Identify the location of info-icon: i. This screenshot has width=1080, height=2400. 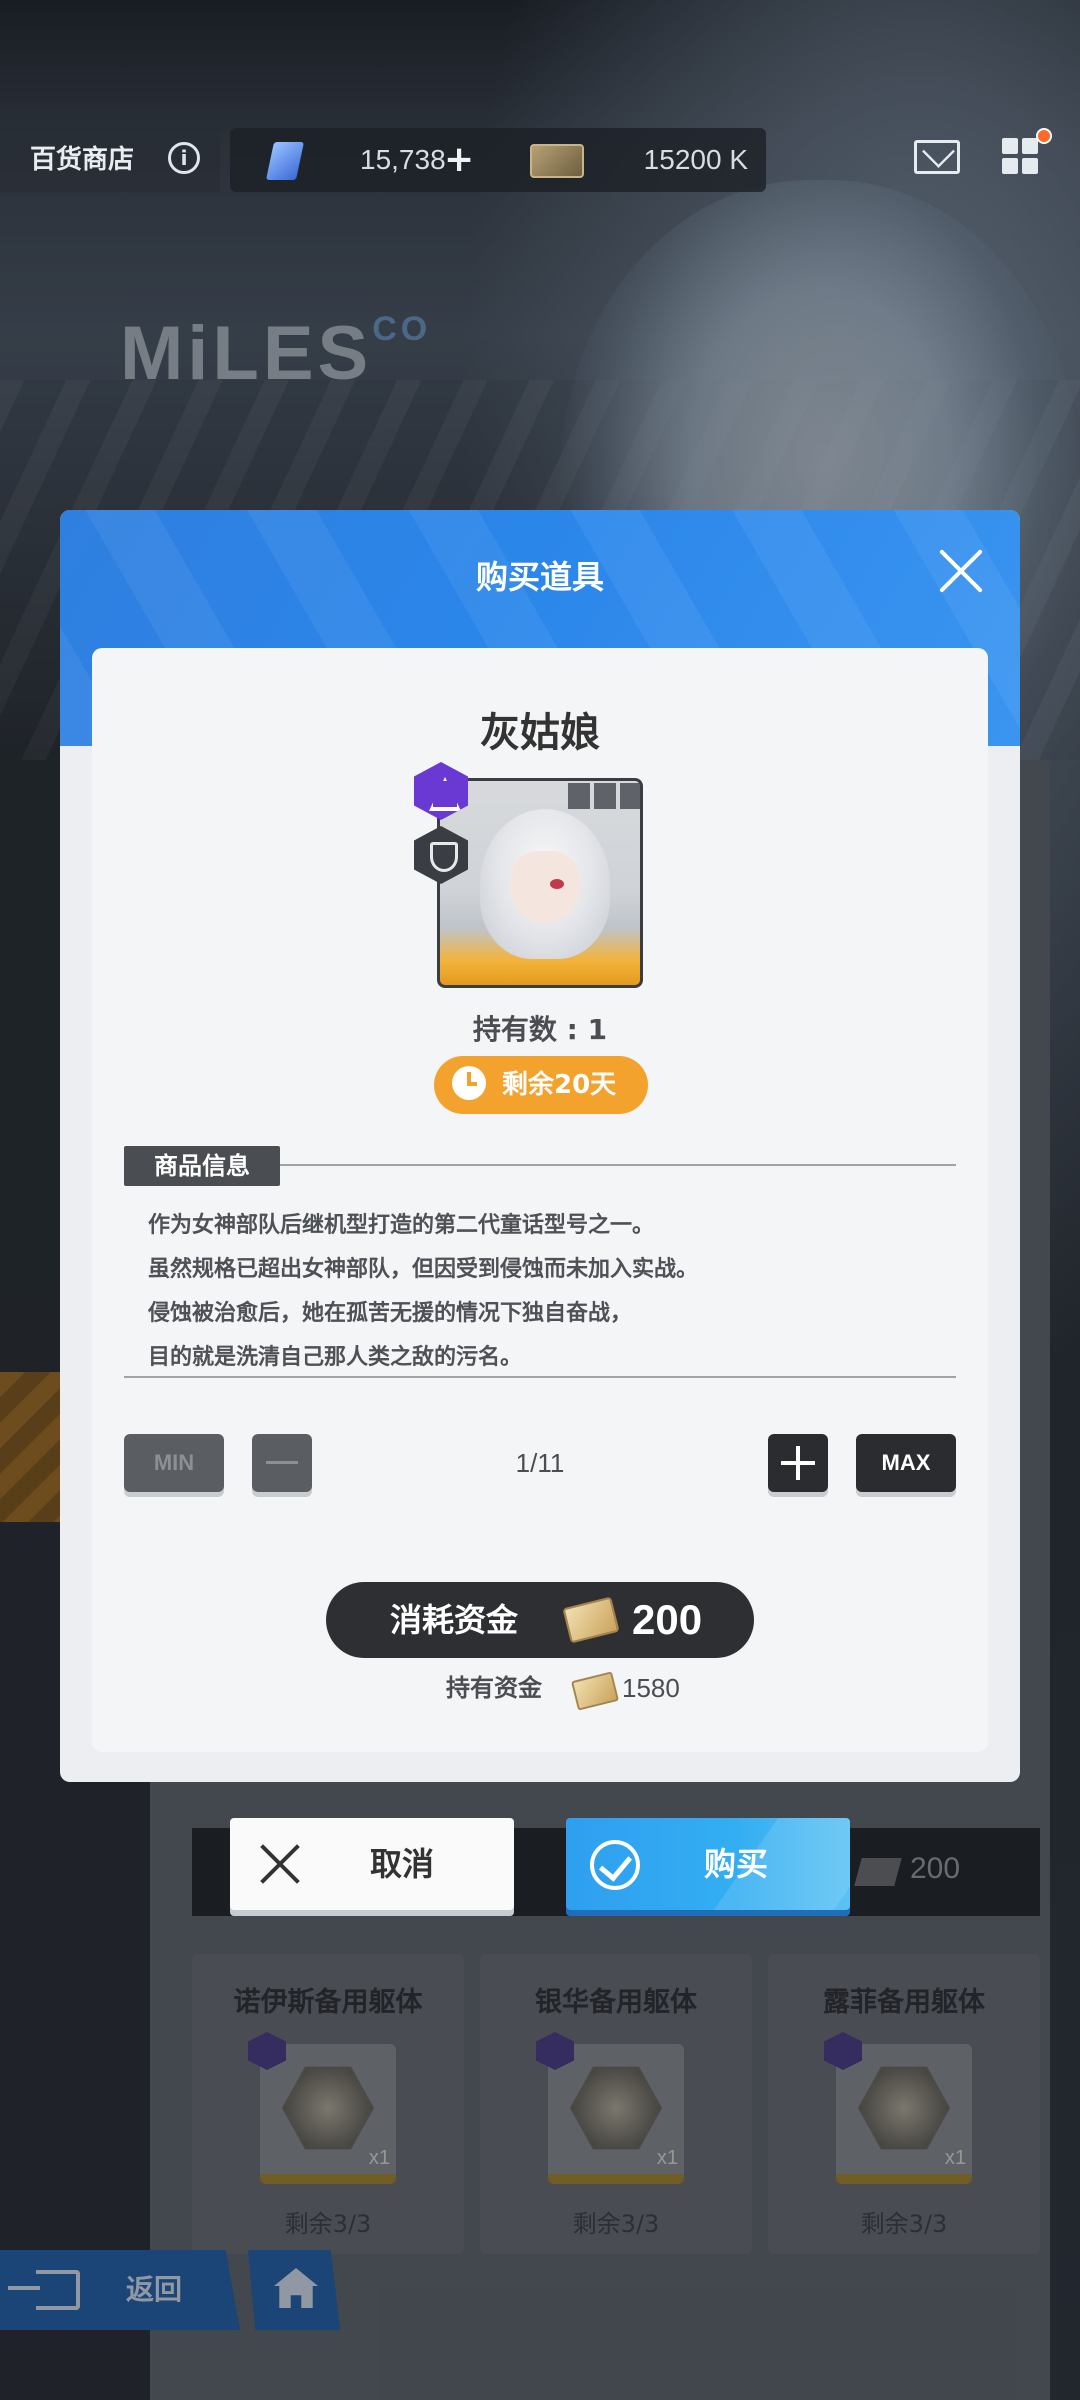
(184, 158).